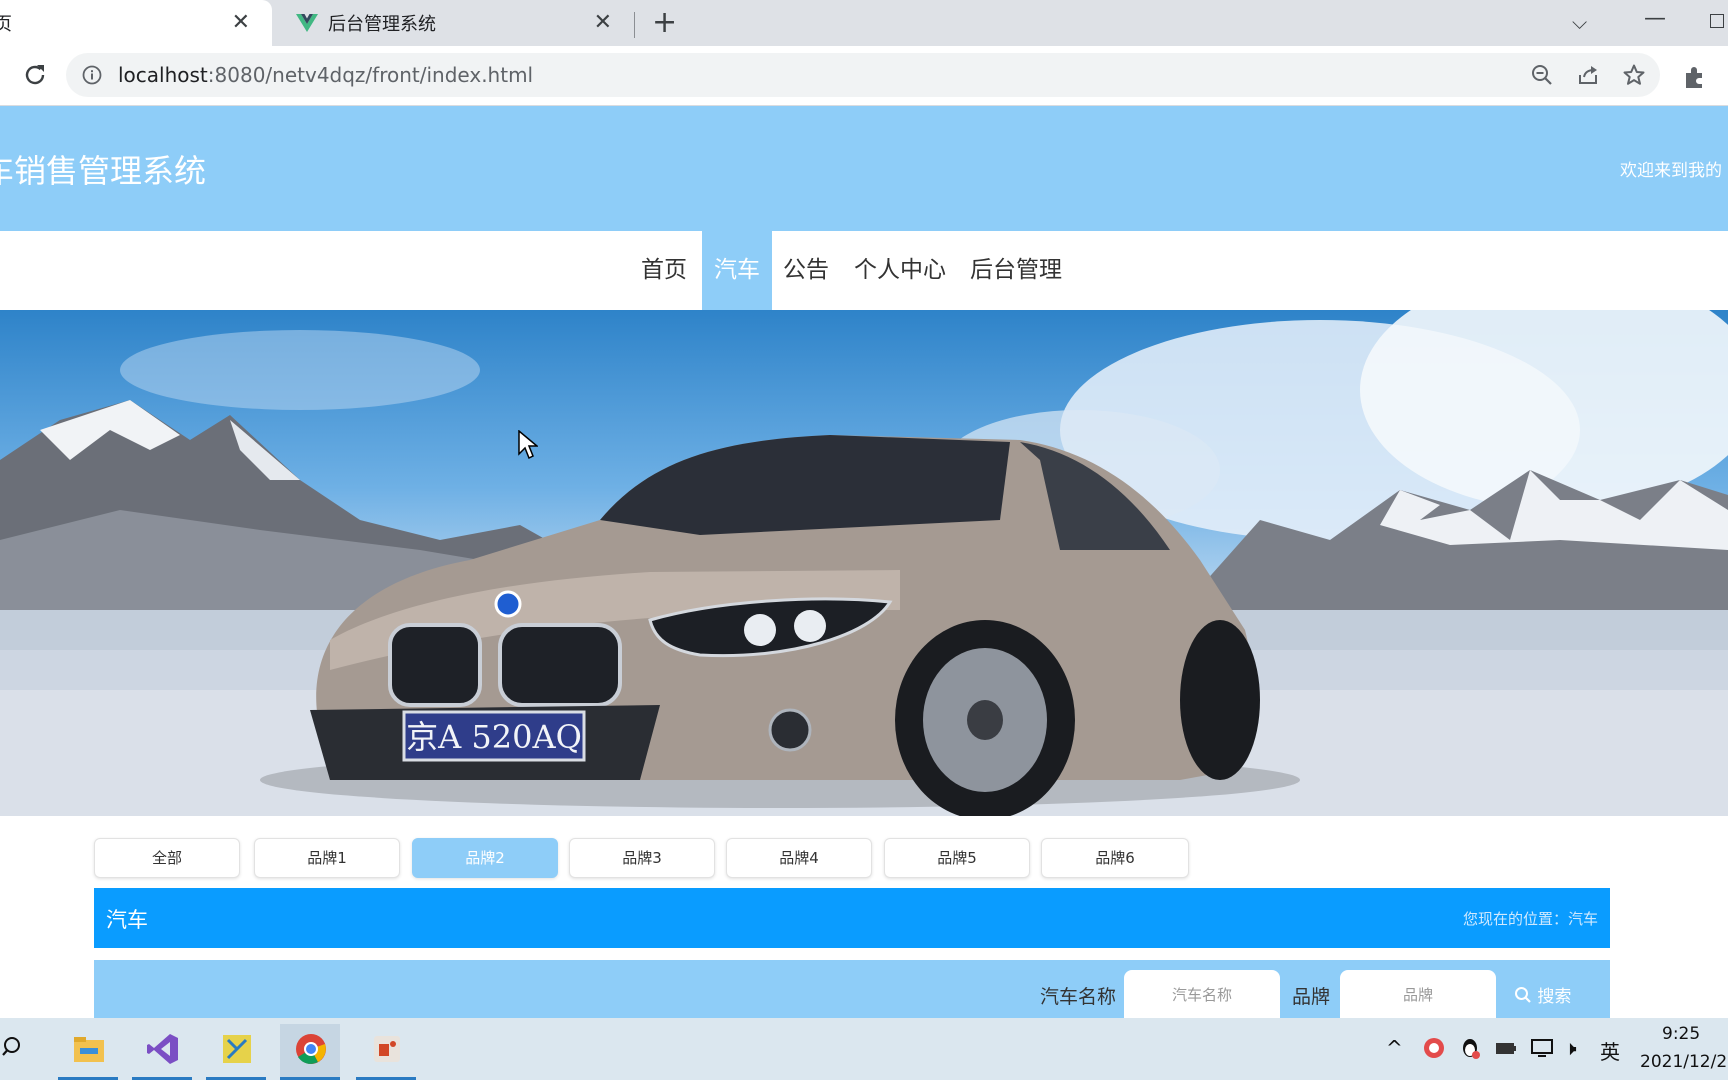 This screenshot has height=1080, width=1728. I want to click on section-title: 汽车, so click(127, 920).